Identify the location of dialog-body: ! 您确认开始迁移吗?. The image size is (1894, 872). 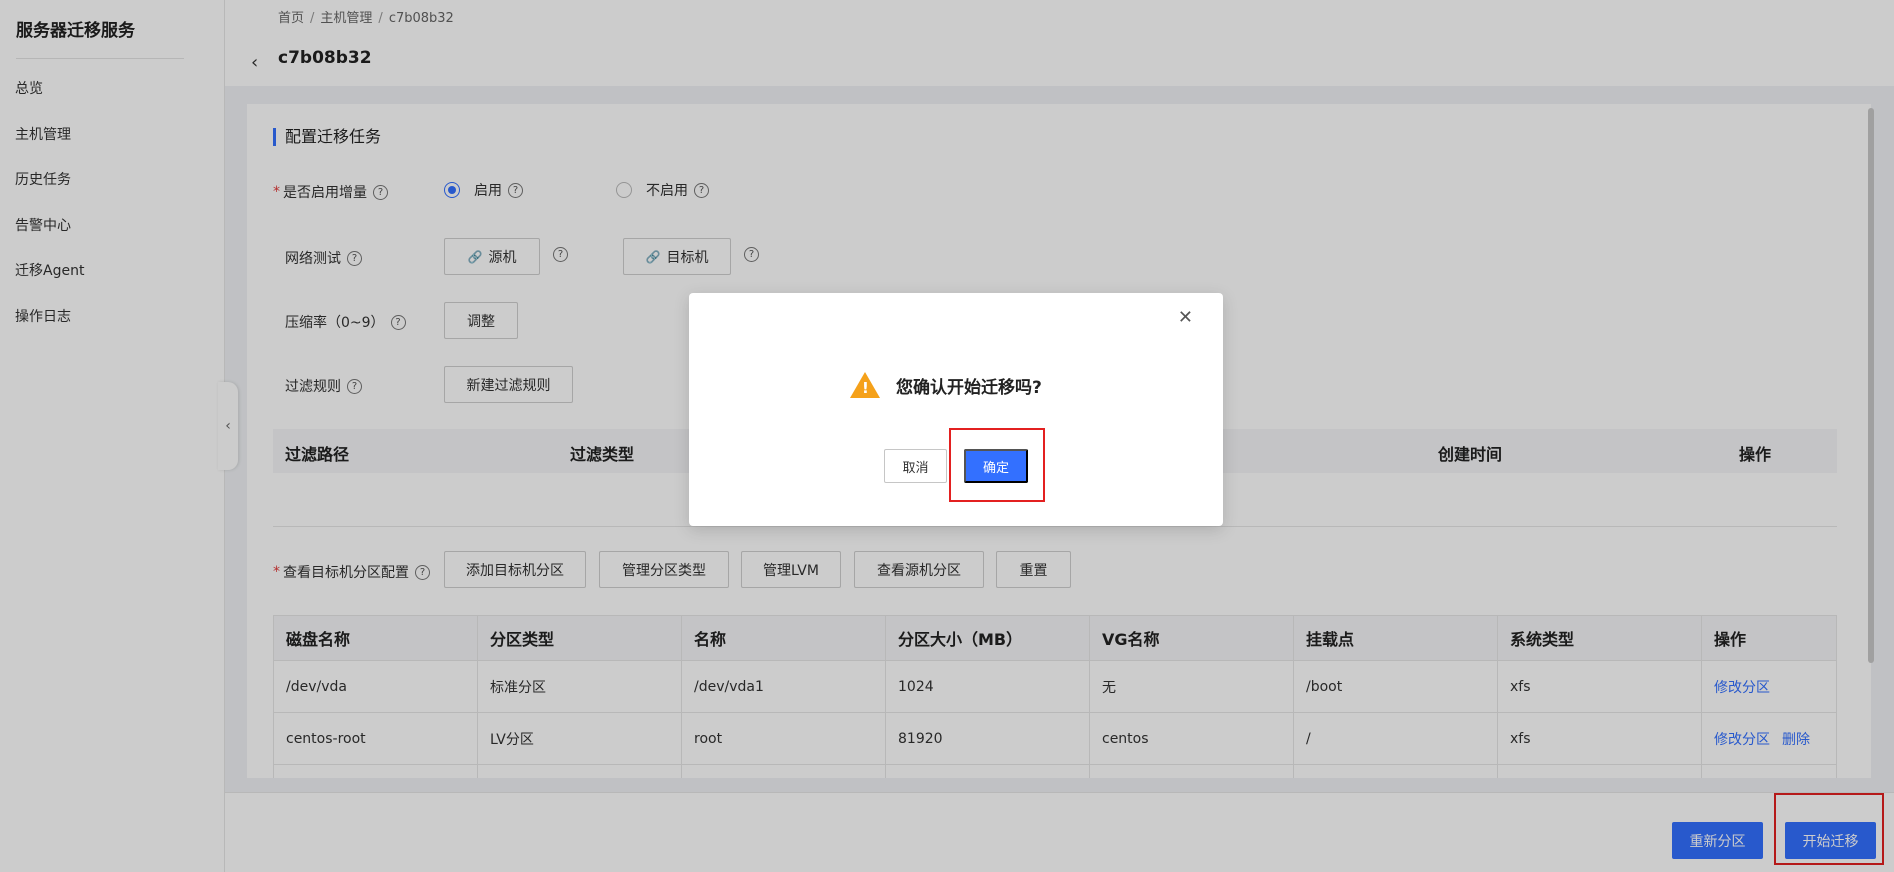
(946, 385).